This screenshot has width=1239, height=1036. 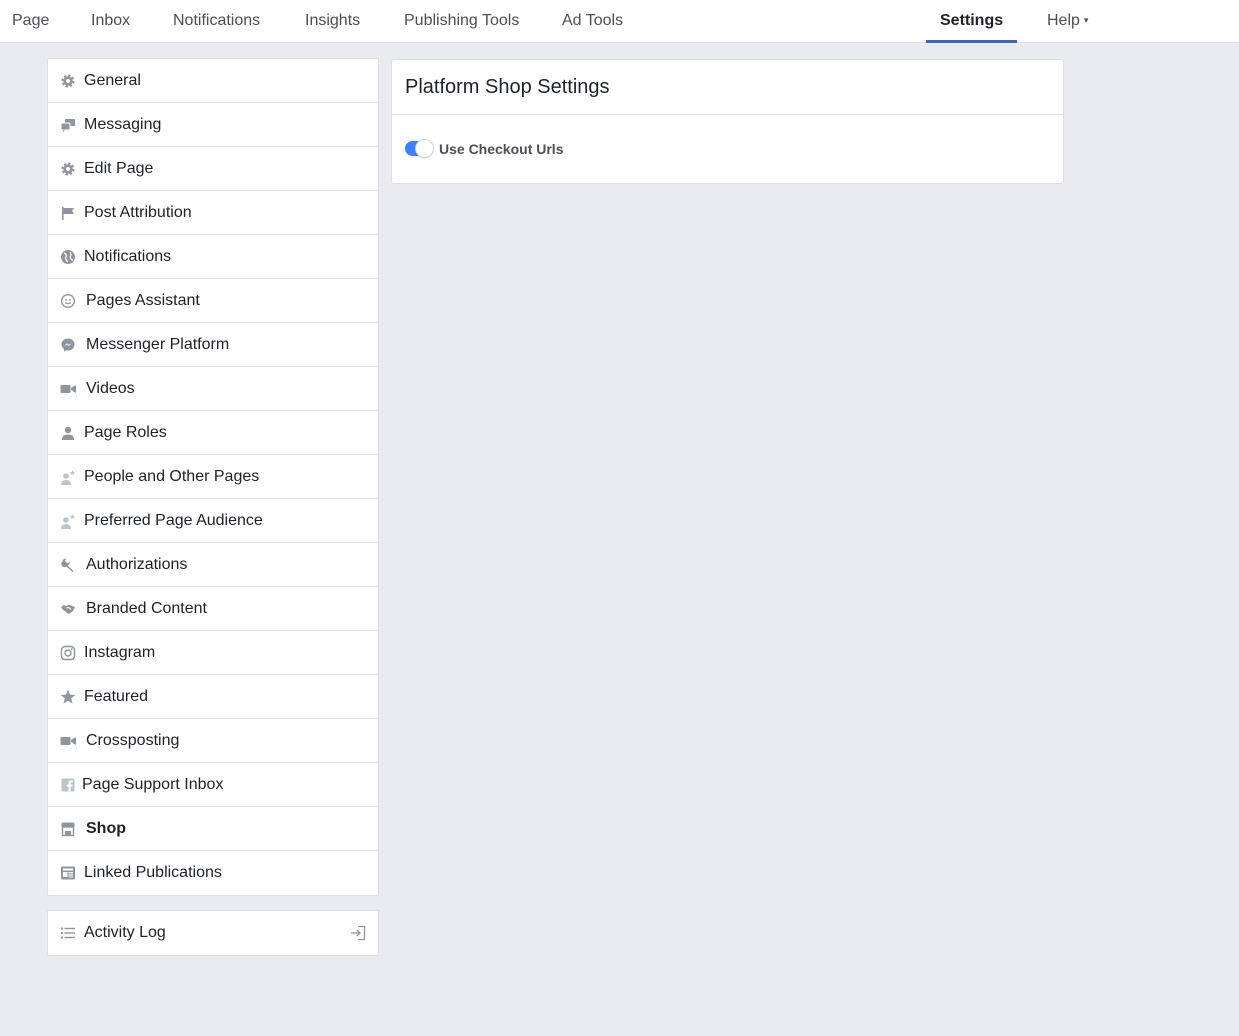 What do you see at coordinates (173, 520) in the screenshot?
I see `sidebar-item-label: Preferred Page Audience` at bounding box center [173, 520].